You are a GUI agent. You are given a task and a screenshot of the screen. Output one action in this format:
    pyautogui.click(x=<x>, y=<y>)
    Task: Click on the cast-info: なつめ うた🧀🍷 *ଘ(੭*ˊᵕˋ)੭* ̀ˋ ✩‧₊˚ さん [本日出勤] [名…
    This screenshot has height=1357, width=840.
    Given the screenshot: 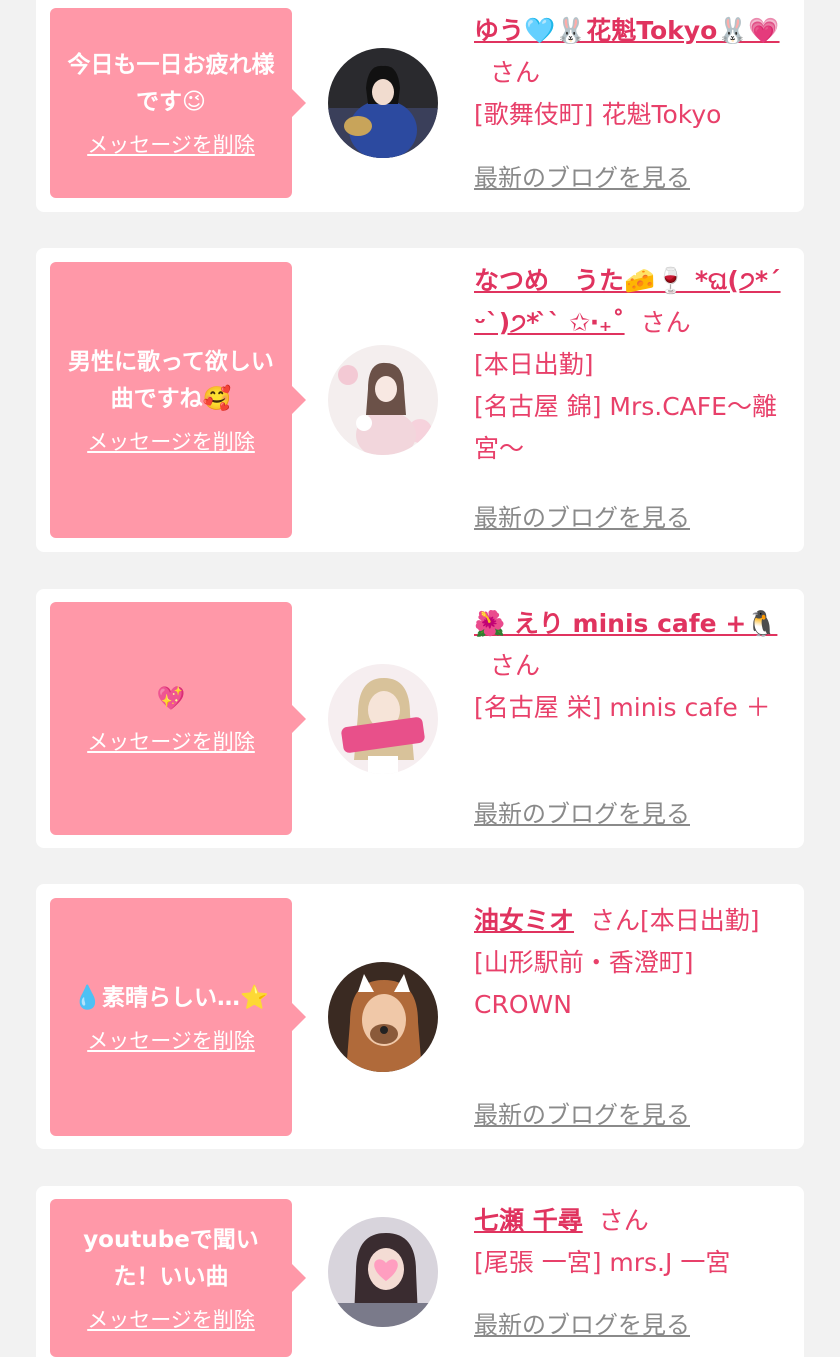 What is the action you would take?
    pyautogui.click(x=633, y=365)
    